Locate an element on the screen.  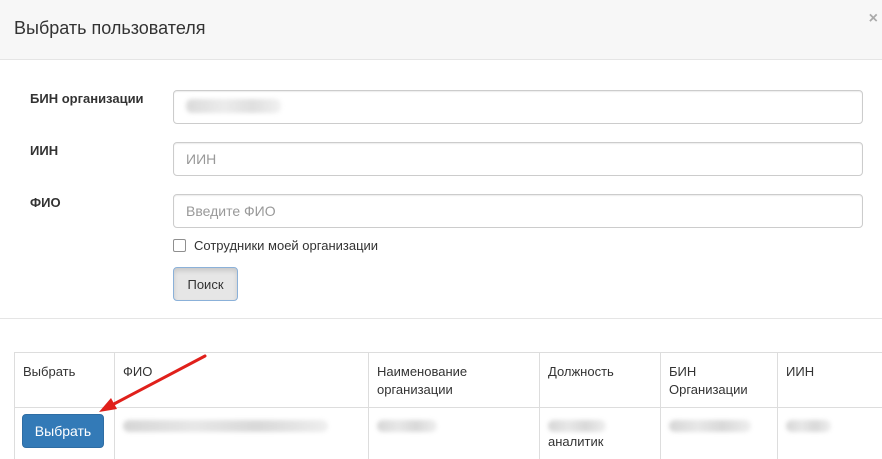
my-org-employees-checkbox-row: Сотрудники моей организации is located at coordinates (275, 245).